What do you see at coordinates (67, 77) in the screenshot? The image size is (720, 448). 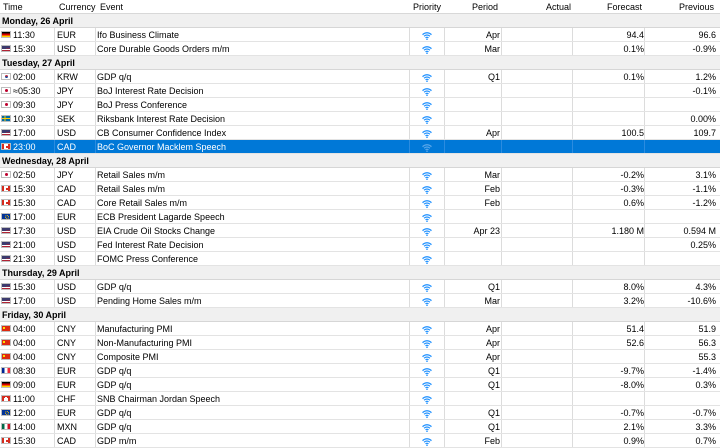 I see `currency-cell: KRW` at bounding box center [67, 77].